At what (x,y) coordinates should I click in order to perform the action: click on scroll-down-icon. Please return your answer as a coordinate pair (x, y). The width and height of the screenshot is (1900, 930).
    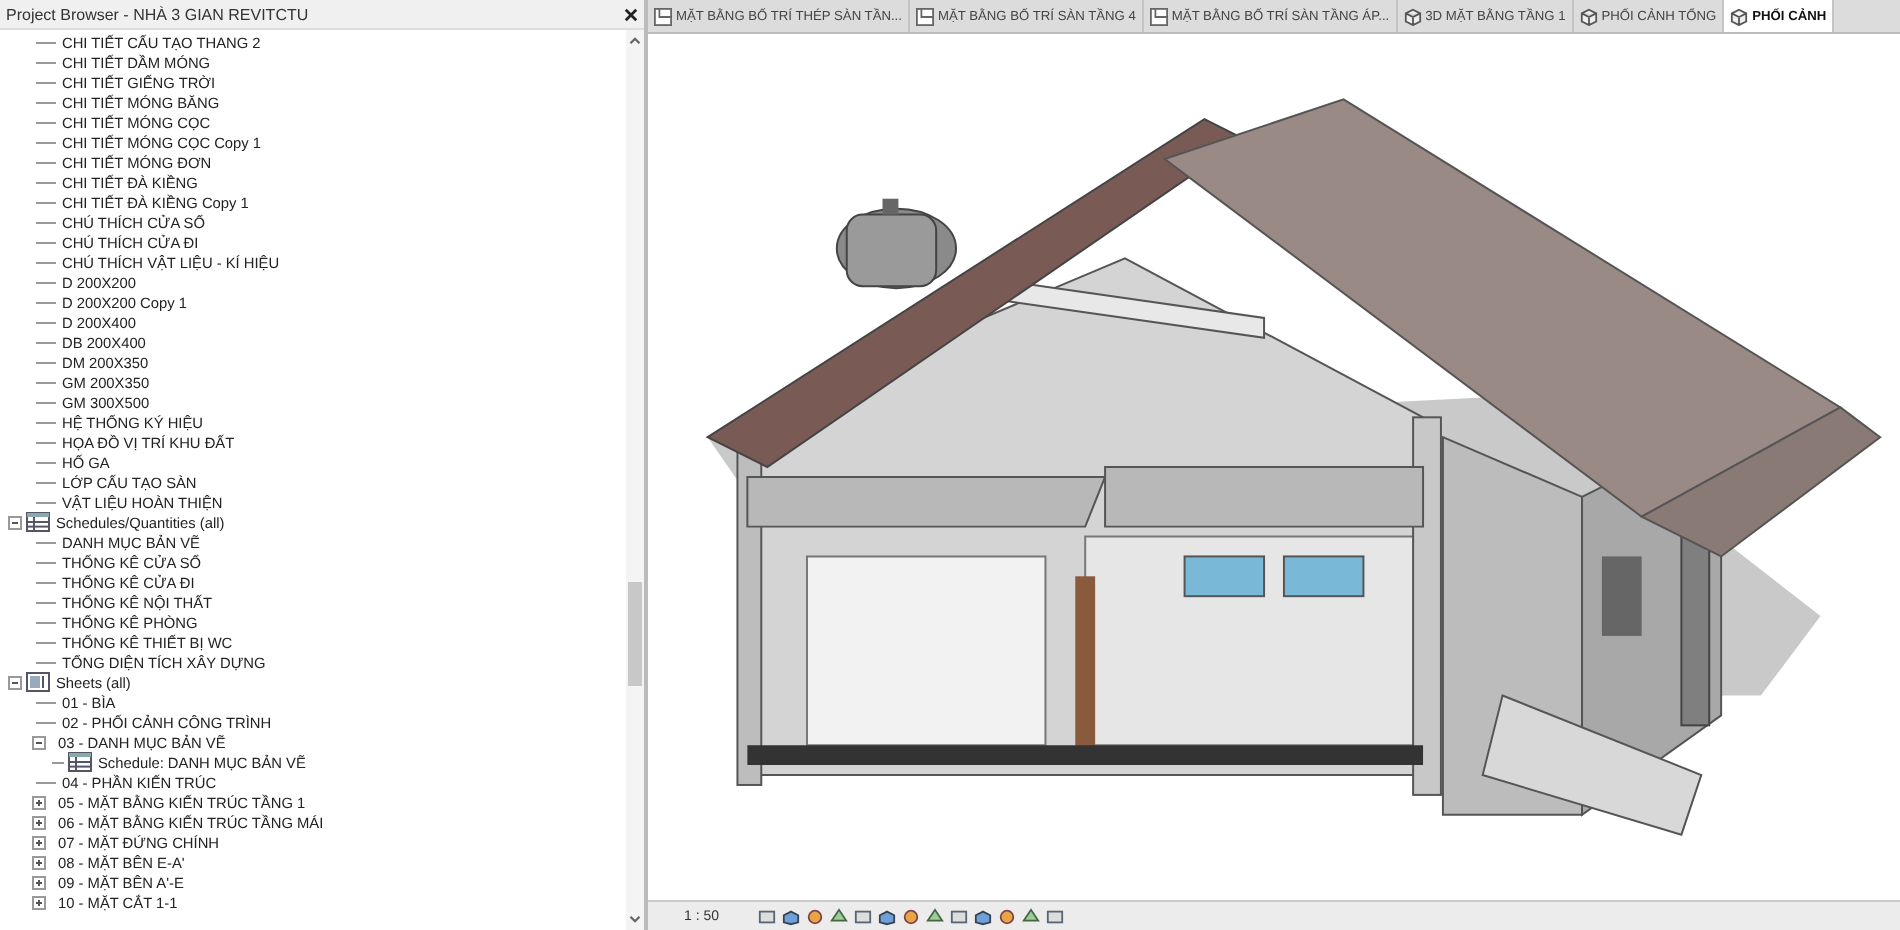
    Looking at the image, I should click on (635, 919).